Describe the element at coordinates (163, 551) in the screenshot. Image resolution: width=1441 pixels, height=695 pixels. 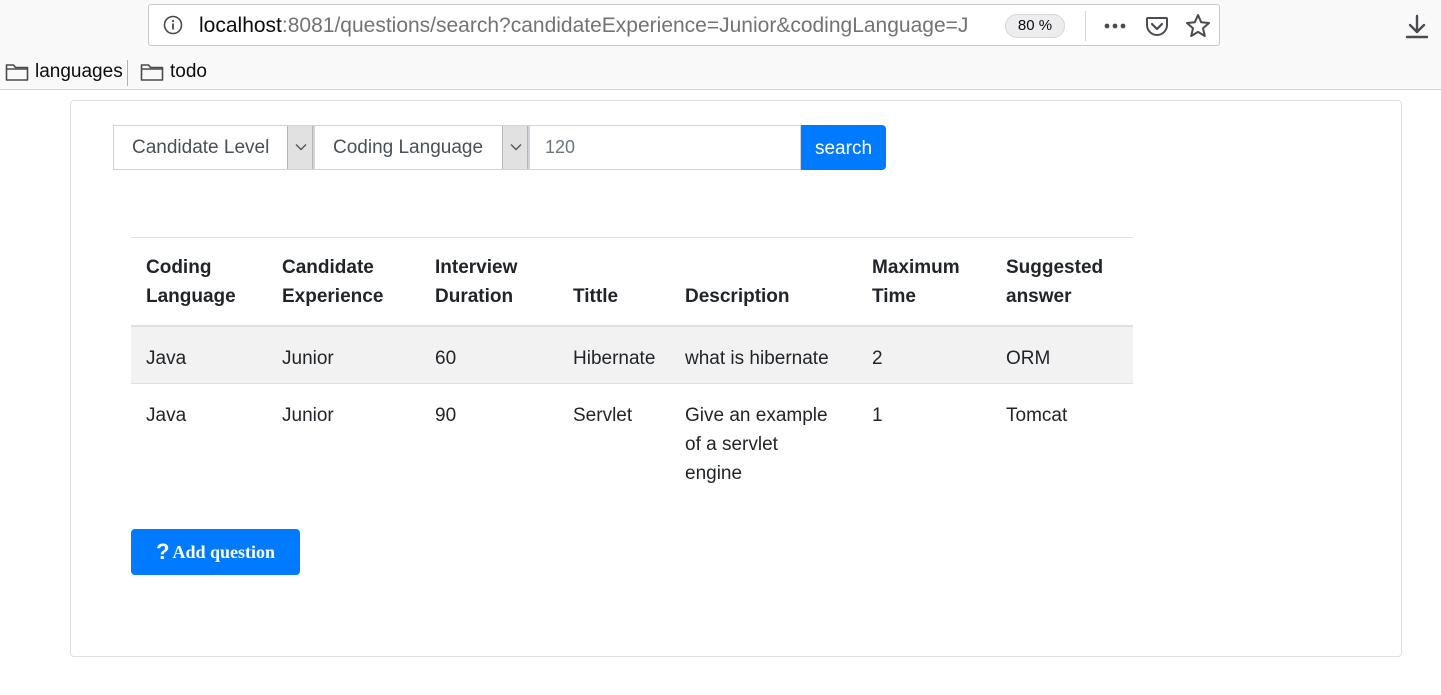
I see `question-mark-icon: ?` at that location.